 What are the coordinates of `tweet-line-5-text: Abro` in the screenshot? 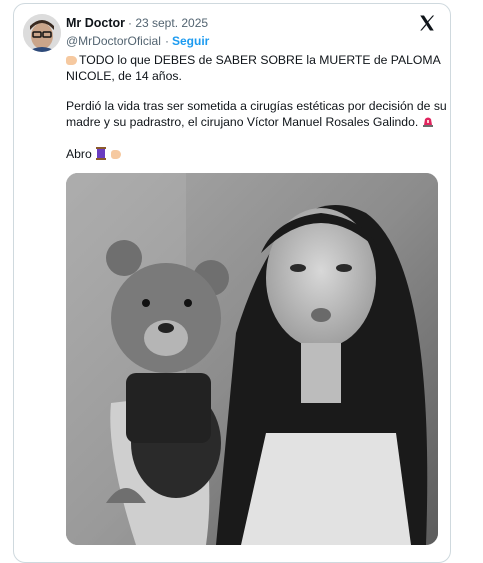 It's located at (79, 154).